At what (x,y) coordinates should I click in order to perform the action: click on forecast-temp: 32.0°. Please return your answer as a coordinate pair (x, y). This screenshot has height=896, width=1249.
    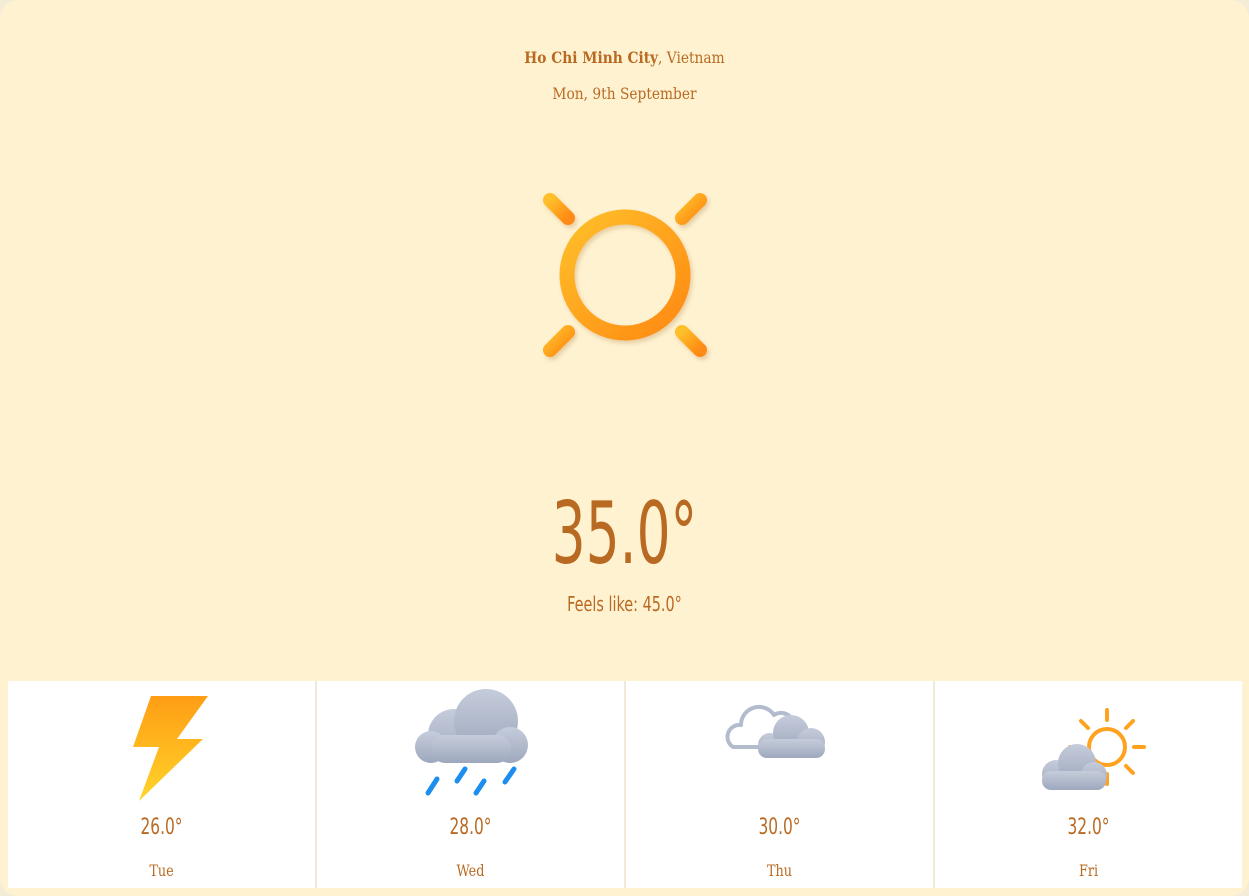
    Looking at the image, I should click on (1088, 827).